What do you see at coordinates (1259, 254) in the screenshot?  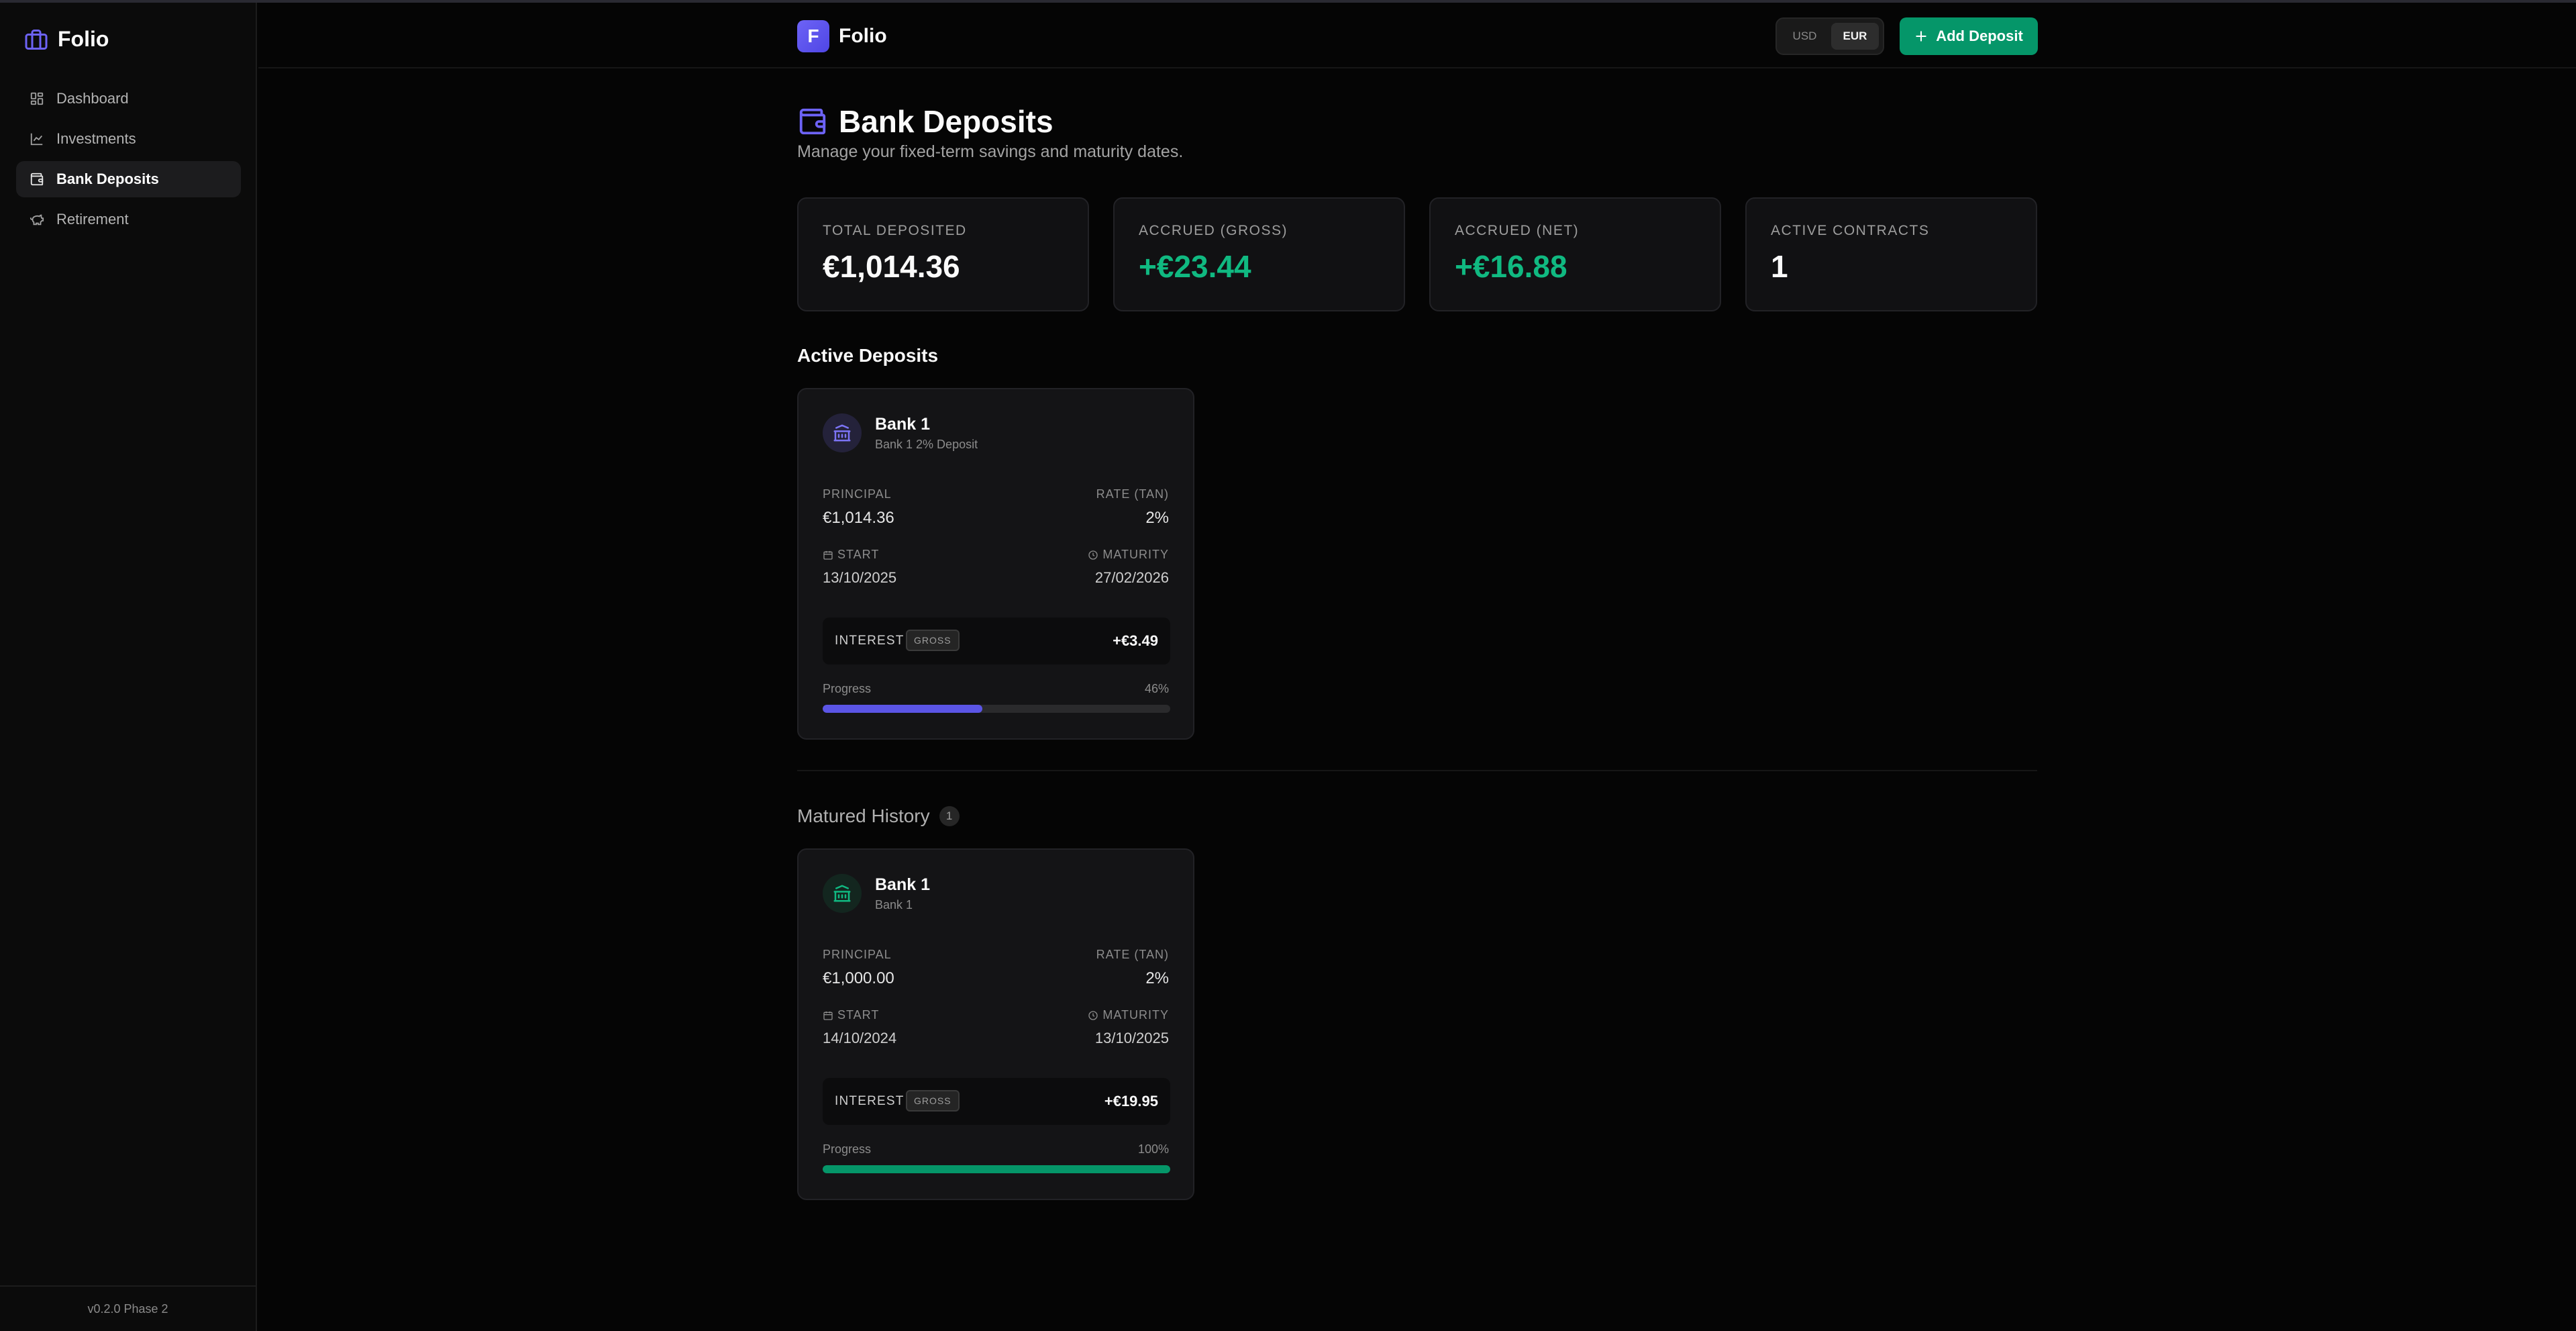 I see `stat-accrued-gross: ACCRUED (GROSS) +€23.44` at bounding box center [1259, 254].